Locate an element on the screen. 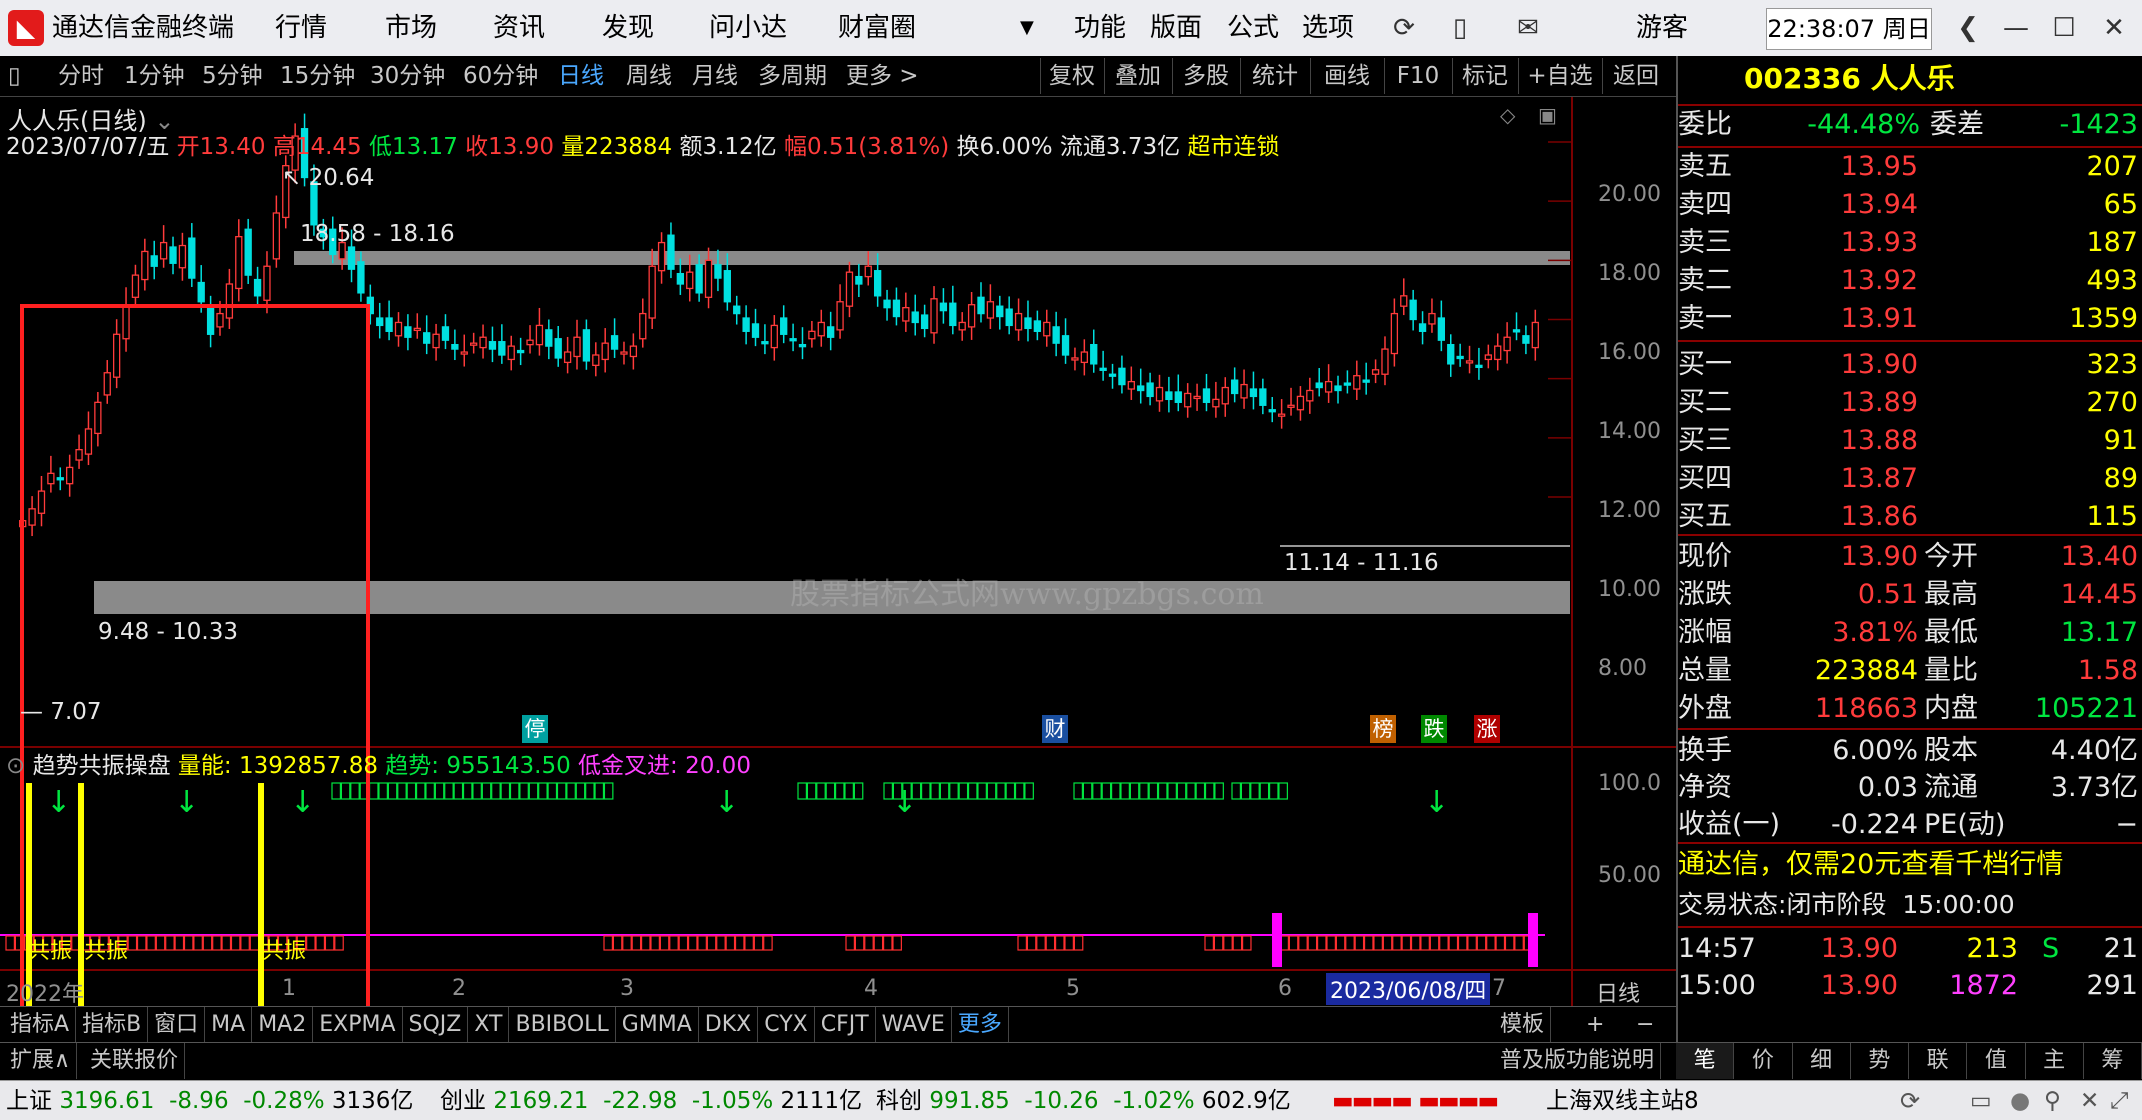  btn-tongji: 统计 is located at coordinates (1274, 76).